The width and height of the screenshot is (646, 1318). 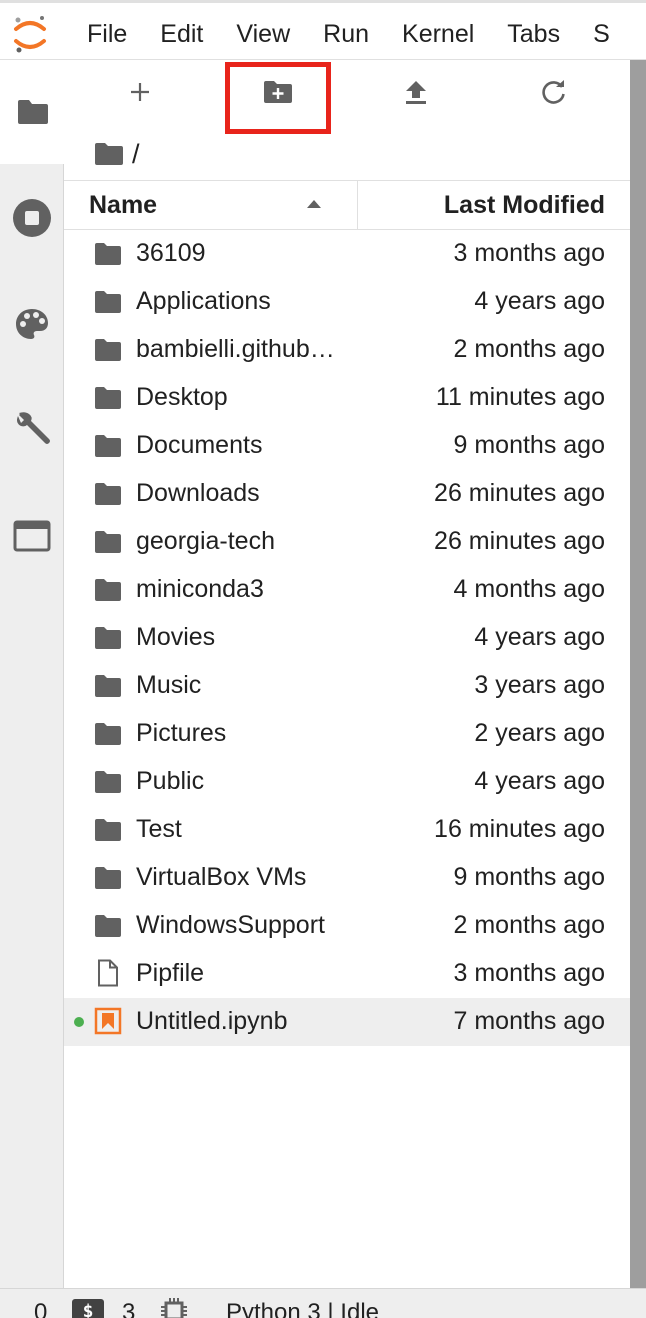 I want to click on menu-edit: Edit, so click(x=181, y=34).